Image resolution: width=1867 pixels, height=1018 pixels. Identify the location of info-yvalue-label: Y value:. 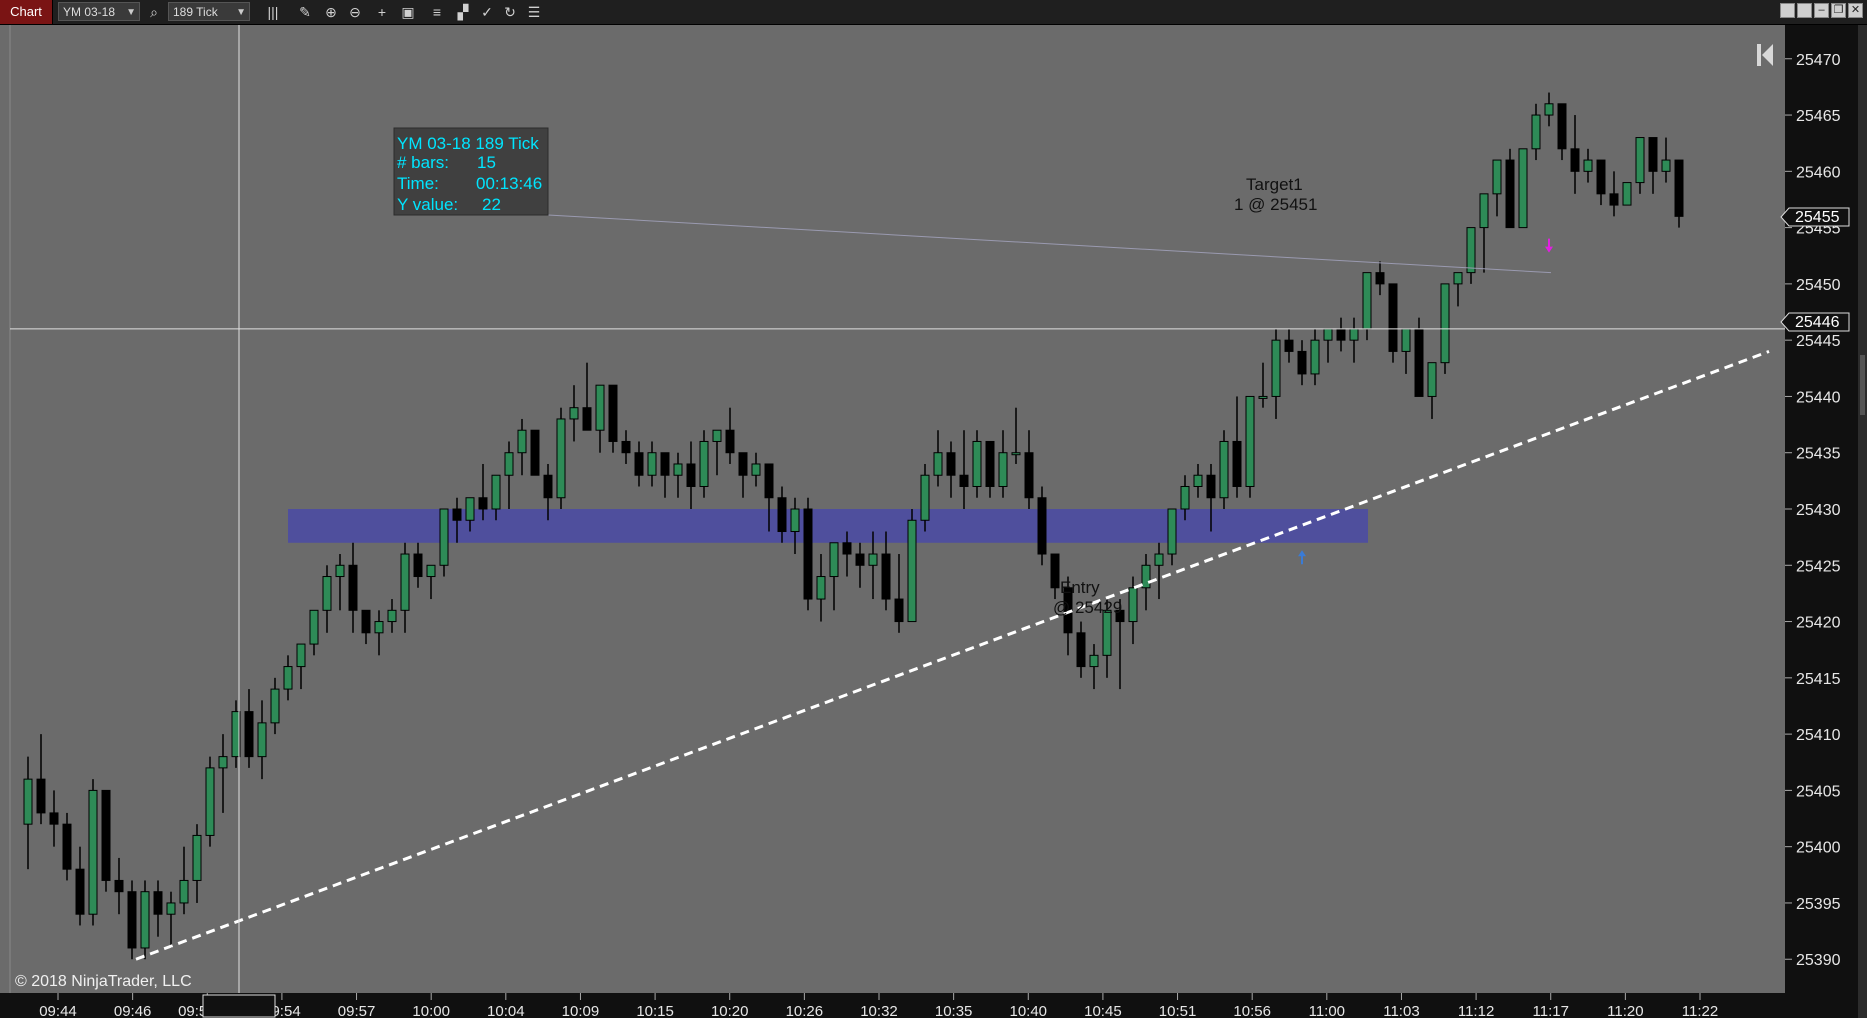
(427, 204).